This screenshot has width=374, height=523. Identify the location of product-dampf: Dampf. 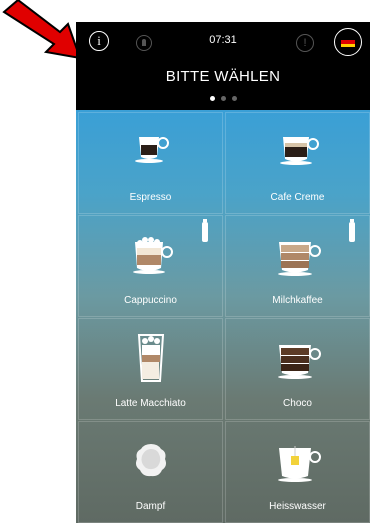
(150, 472).